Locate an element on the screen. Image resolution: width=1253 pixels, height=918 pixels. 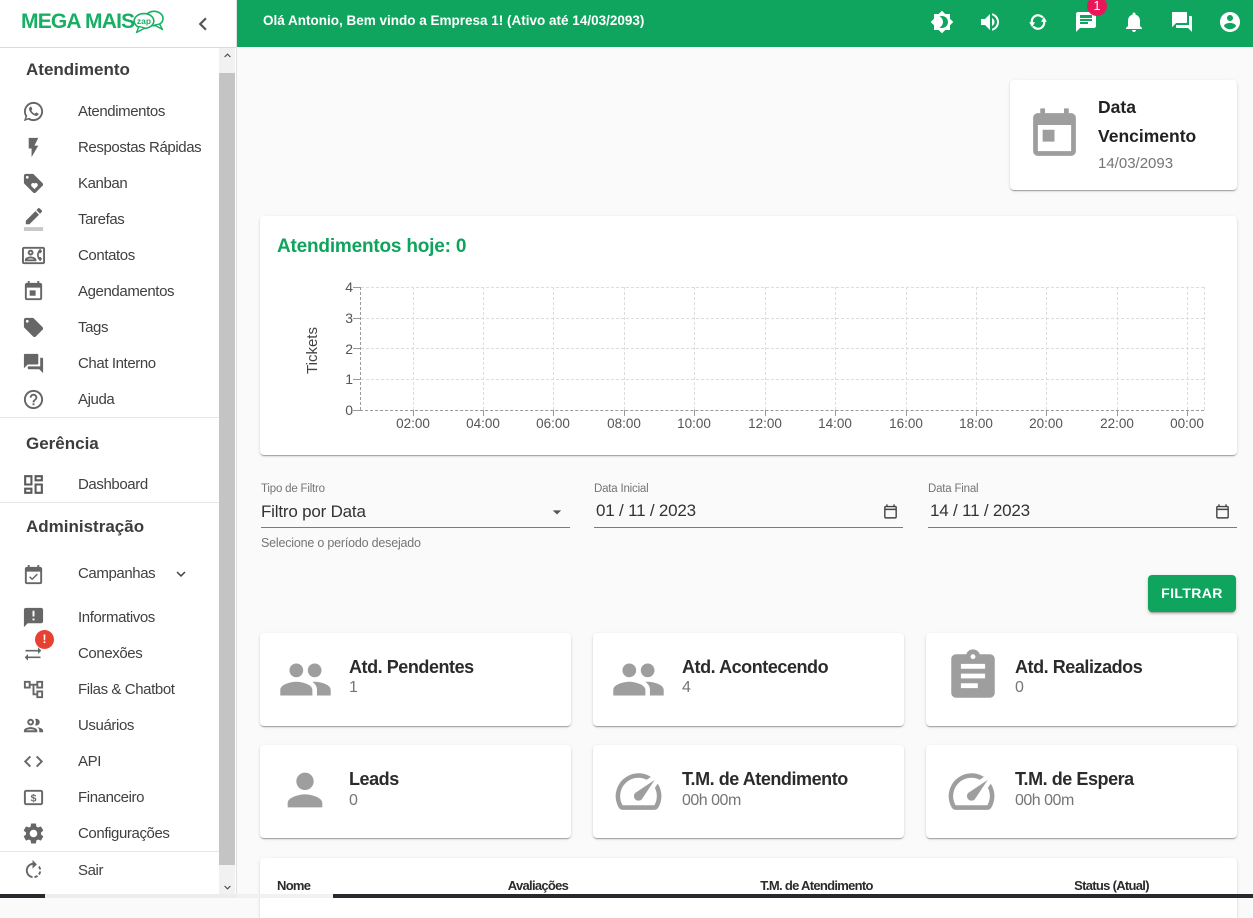
svg-text: zap is located at coordinates (144, 21).